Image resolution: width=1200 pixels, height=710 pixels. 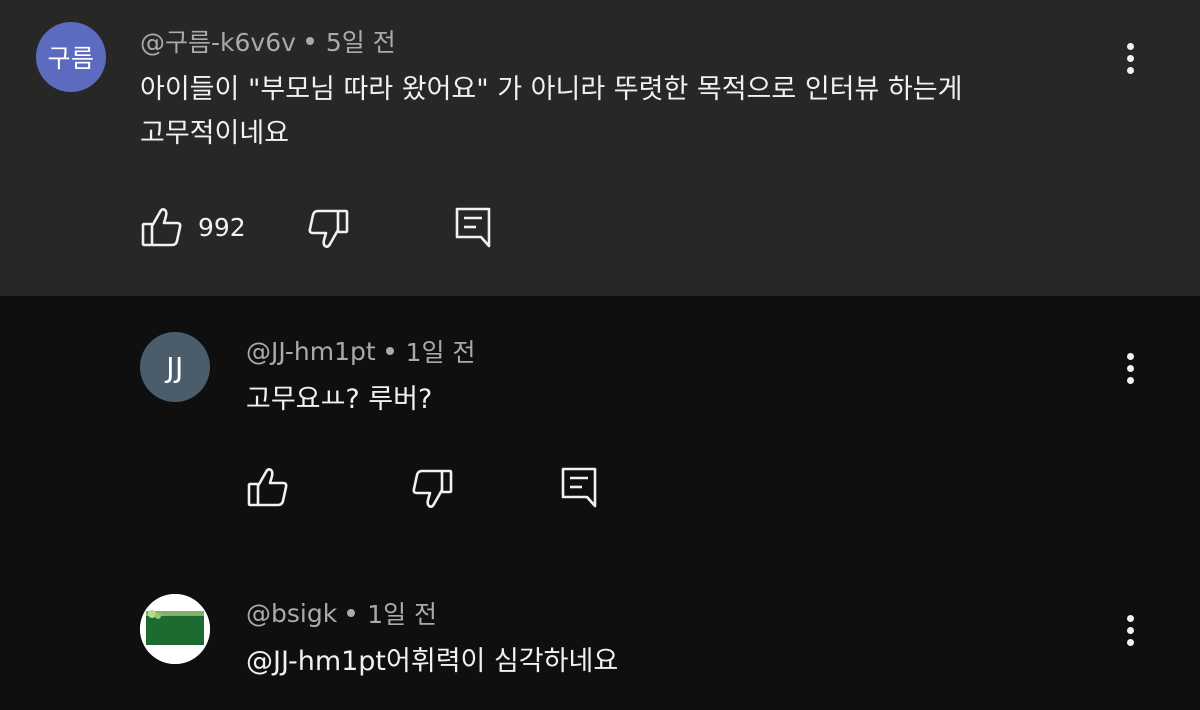 What do you see at coordinates (361, 41) in the screenshot?
I see `timestamp: 5일 전` at bounding box center [361, 41].